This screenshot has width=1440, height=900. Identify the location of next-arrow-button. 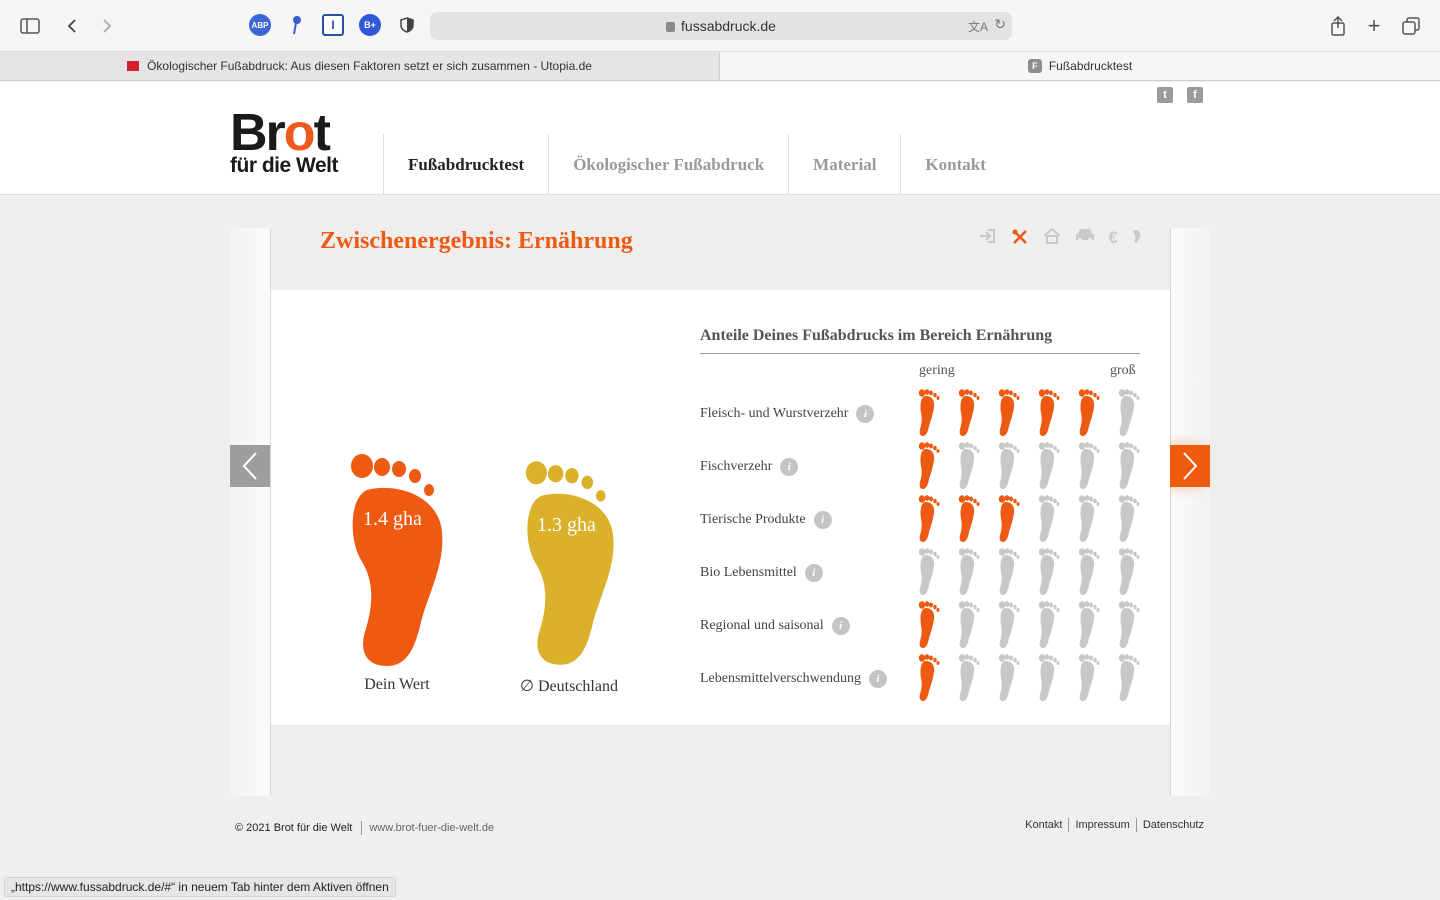
(1190, 466).